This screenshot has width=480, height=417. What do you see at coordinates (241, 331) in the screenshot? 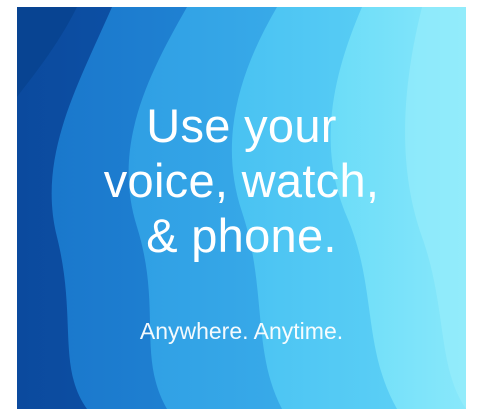
I see `tagline: Anywhere. Anytime.` at bounding box center [241, 331].